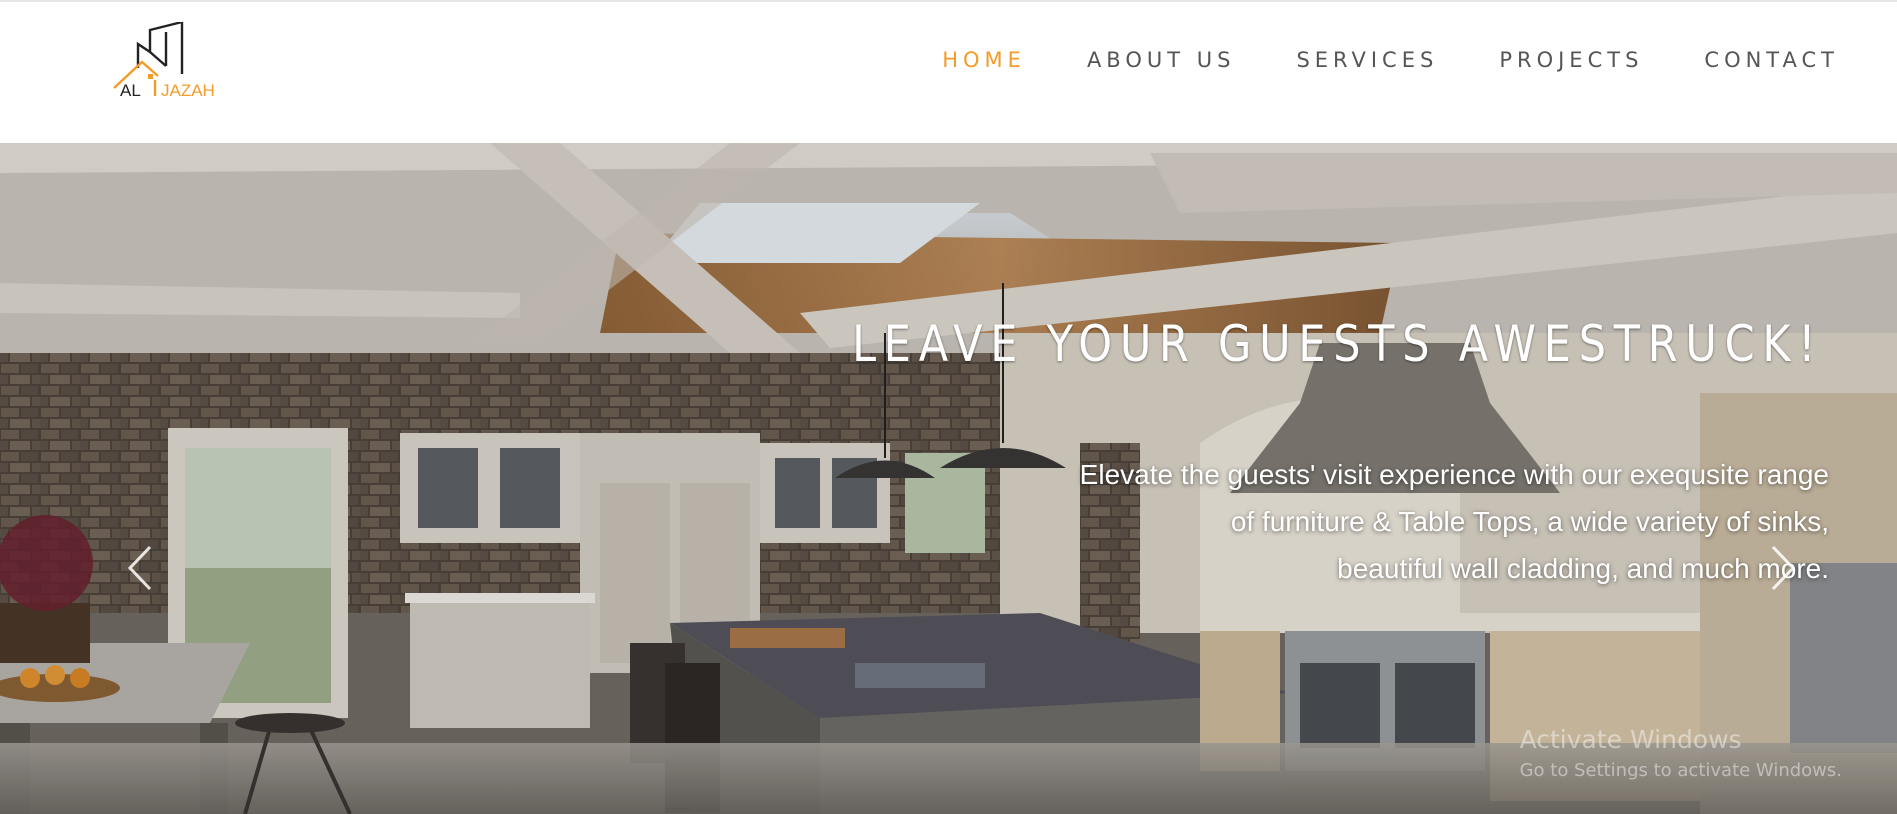  What do you see at coordinates (188, 90) in the screenshot?
I see `logo-text-right: JAZAH` at bounding box center [188, 90].